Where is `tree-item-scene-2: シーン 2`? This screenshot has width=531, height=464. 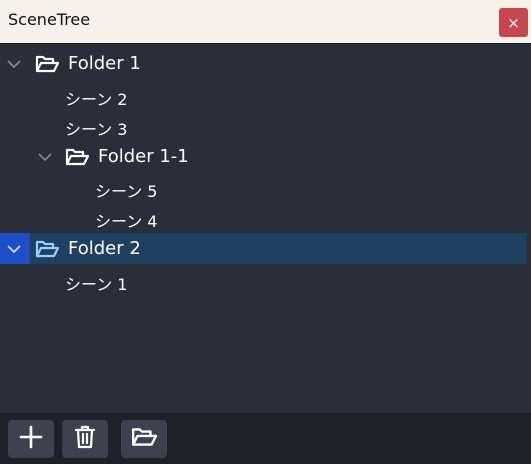
tree-item-scene-2: シーン 2 is located at coordinates (265, 95).